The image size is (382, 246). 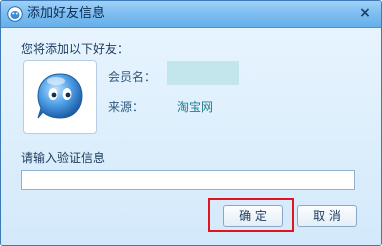 What do you see at coordinates (191, 14) in the screenshot?
I see `title-bar: 添加好友信息 ×` at bounding box center [191, 14].